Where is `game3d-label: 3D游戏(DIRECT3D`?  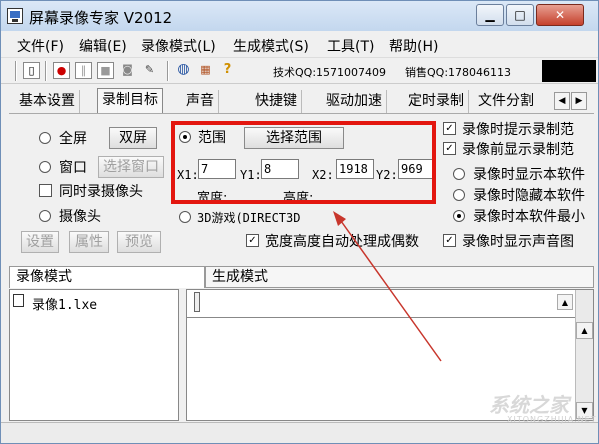 game3d-label: 3D游戏(DIRECT3D is located at coordinates (249, 218).